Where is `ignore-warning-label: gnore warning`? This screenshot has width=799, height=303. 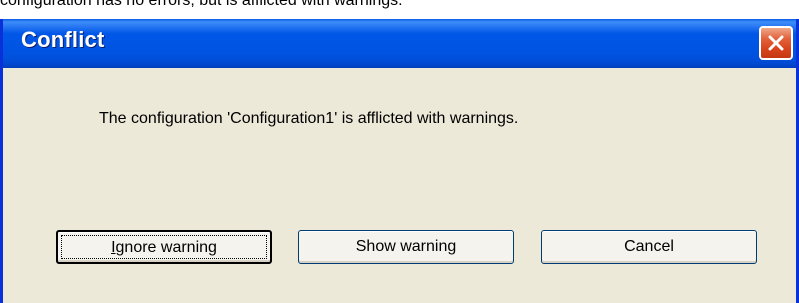
ignore-warning-label: gnore warning is located at coordinates (166, 247).